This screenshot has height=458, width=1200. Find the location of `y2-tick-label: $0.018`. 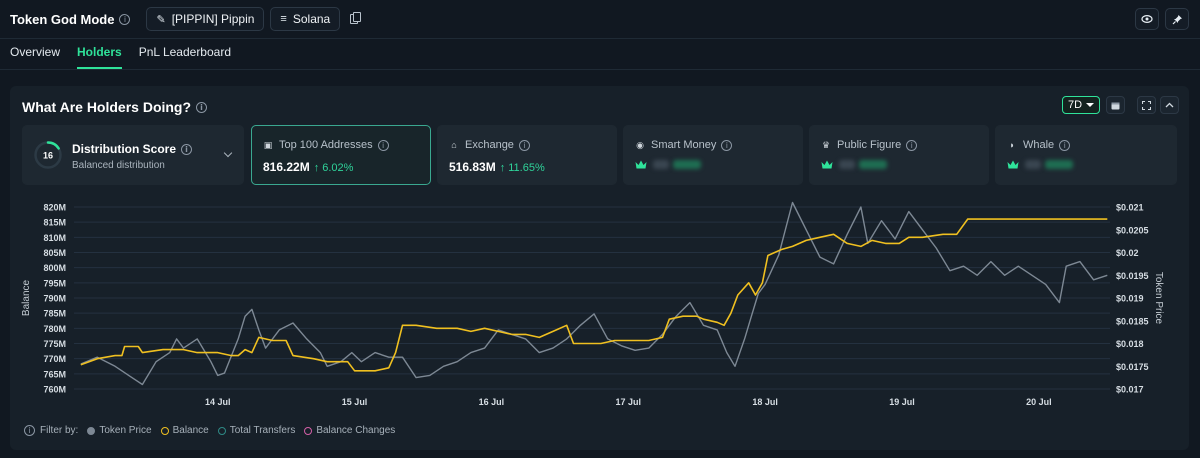

y2-tick-label: $0.018 is located at coordinates (1130, 344).